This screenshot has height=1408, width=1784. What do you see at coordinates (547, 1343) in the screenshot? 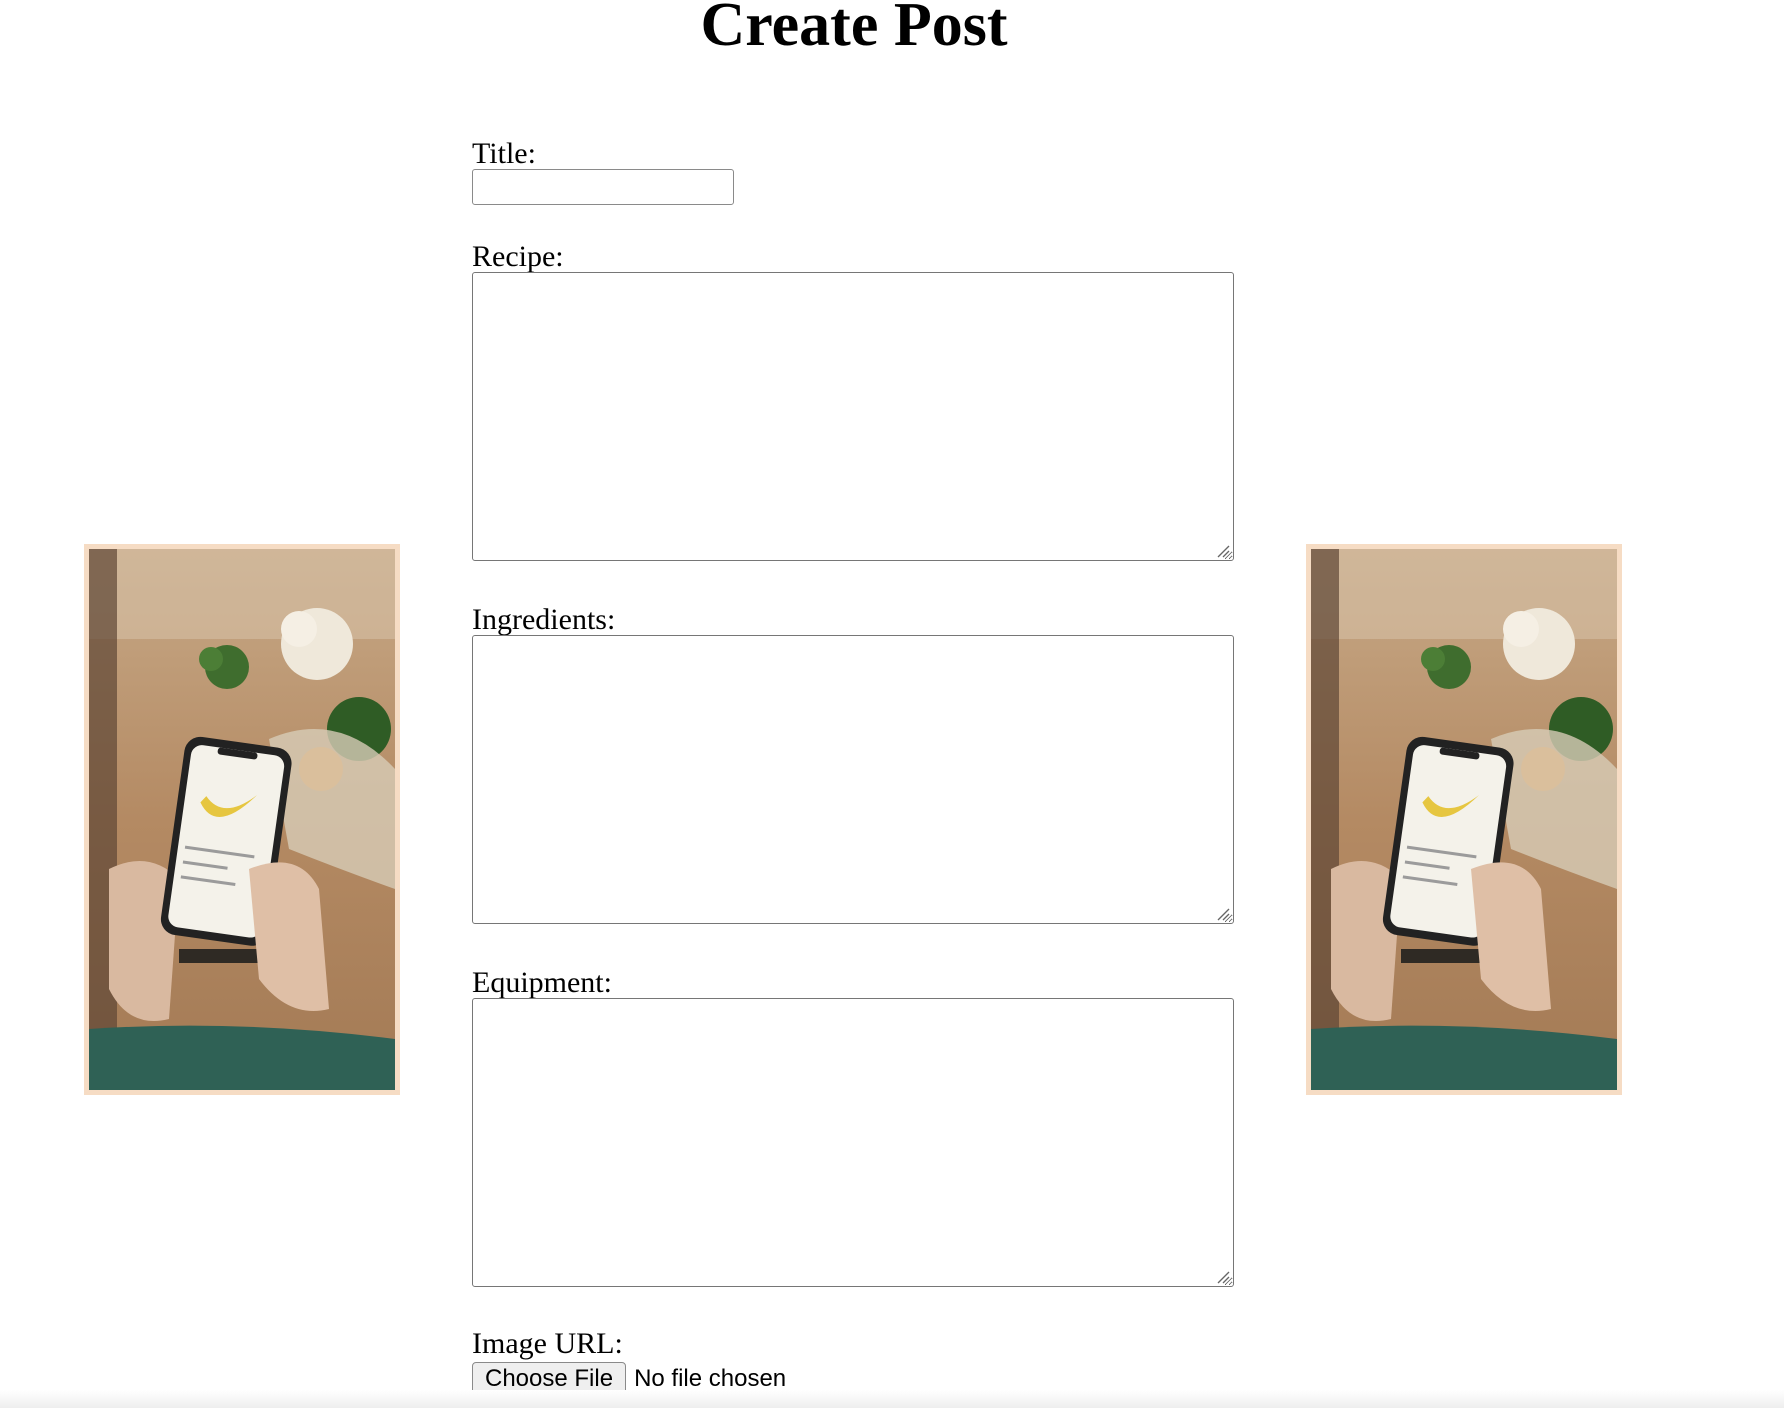
I see `image-url-label: Image URL:` at bounding box center [547, 1343].